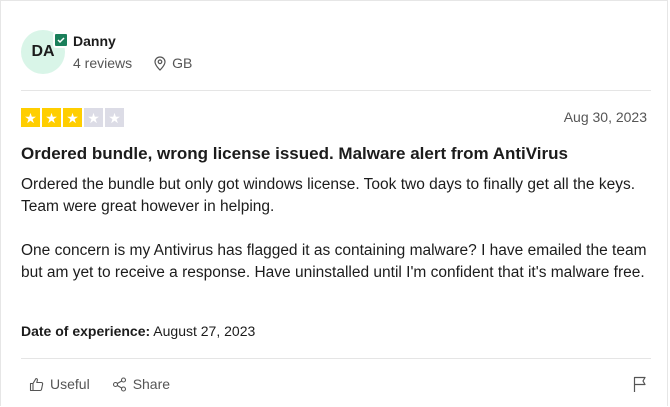  Describe the element at coordinates (70, 384) in the screenshot. I see `useful-label: Useful` at that location.